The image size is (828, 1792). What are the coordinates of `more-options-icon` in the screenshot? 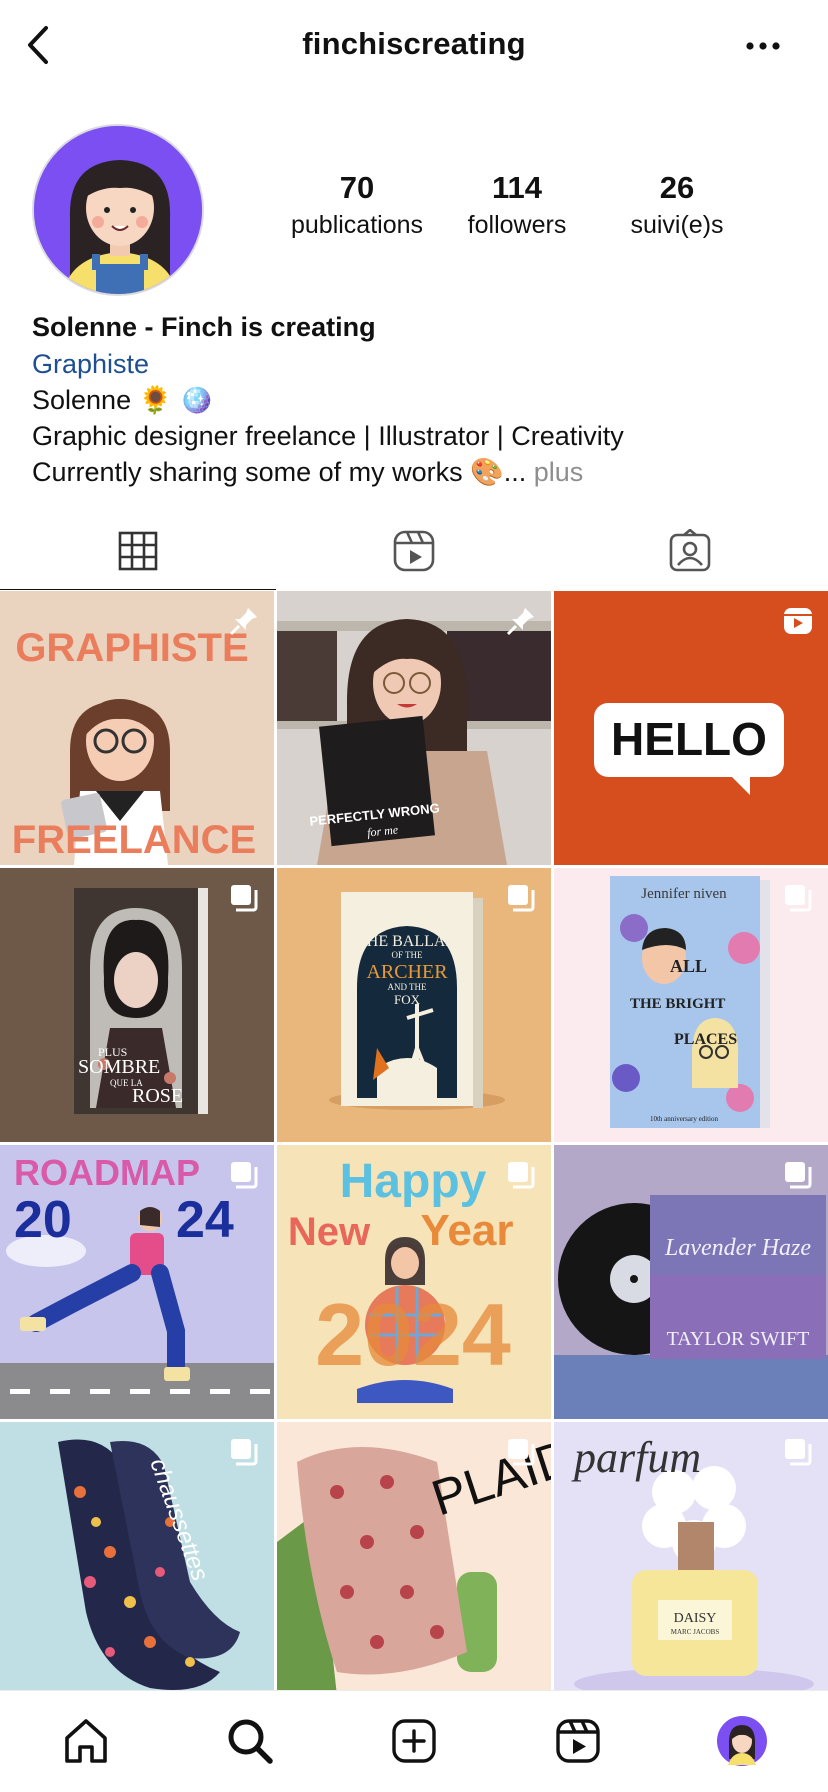 It's located at (763, 46).